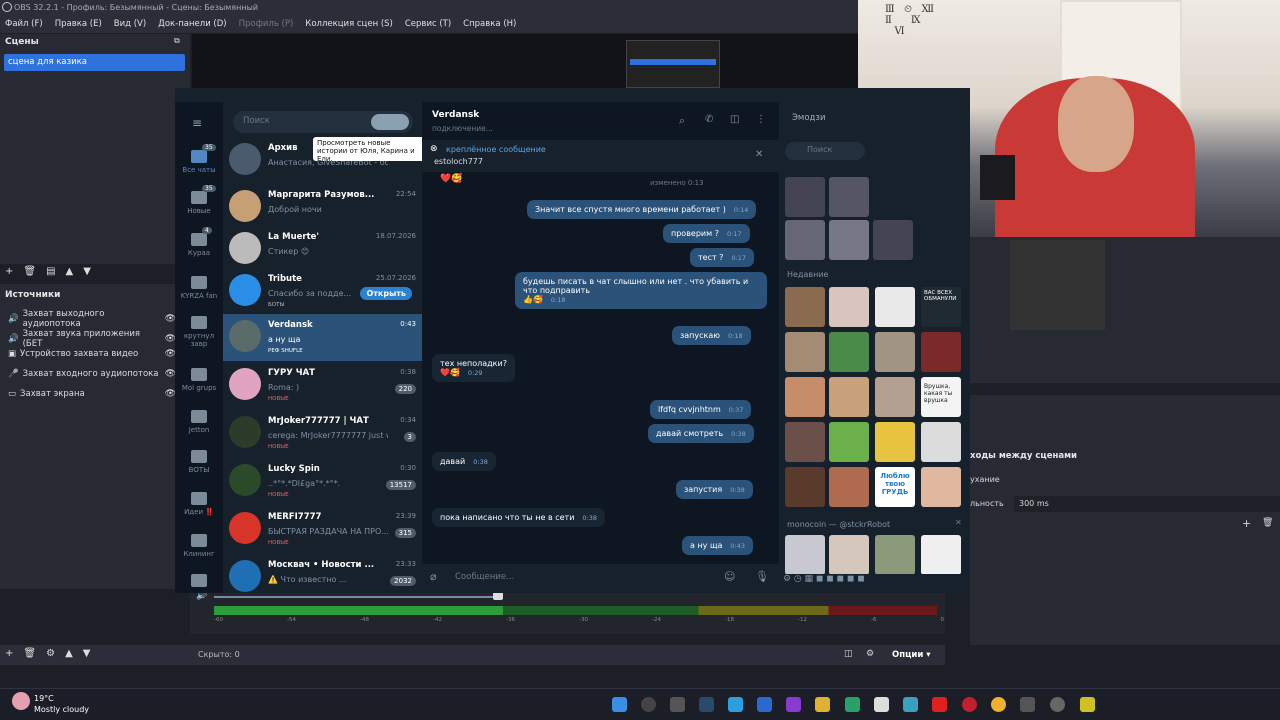 This screenshot has height=720, width=1280. What do you see at coordinates (969, 704) in the screenshot?
I see `opera-icon` at bounding box center [969, 704].